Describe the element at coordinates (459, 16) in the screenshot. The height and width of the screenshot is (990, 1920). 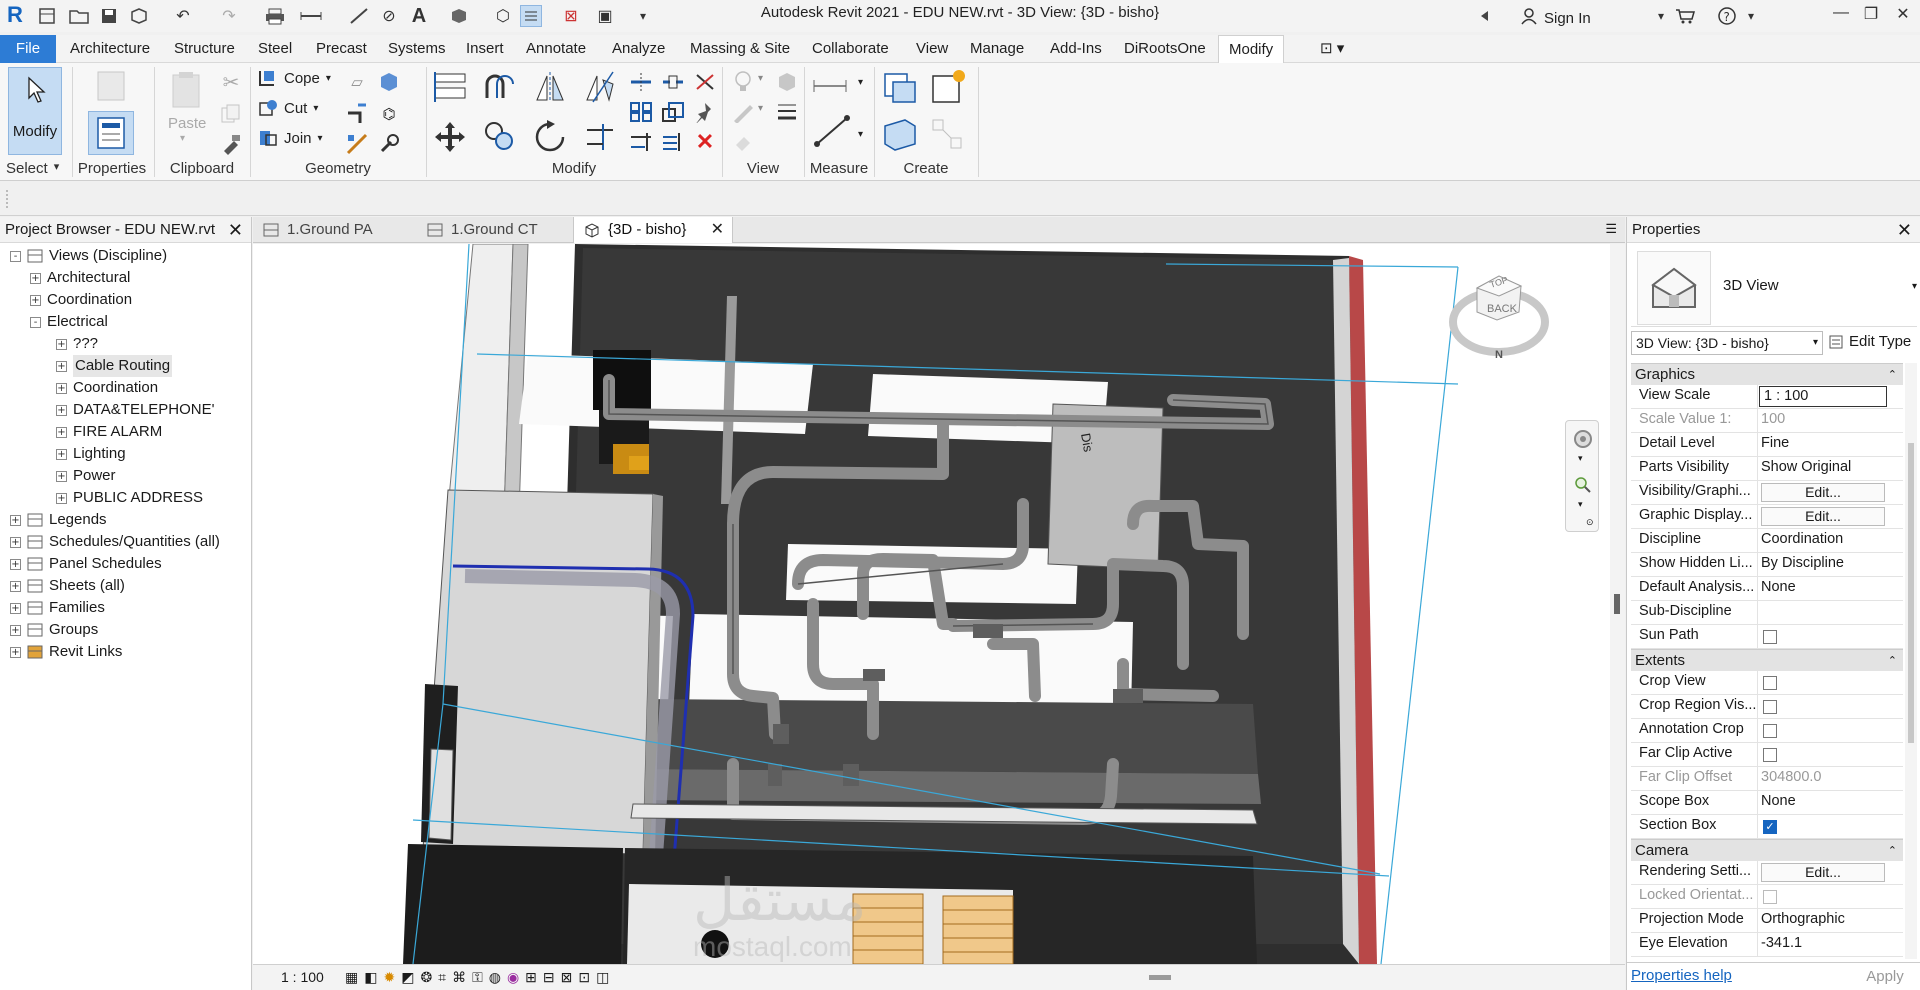
I see `default-3d-icon` at that location.